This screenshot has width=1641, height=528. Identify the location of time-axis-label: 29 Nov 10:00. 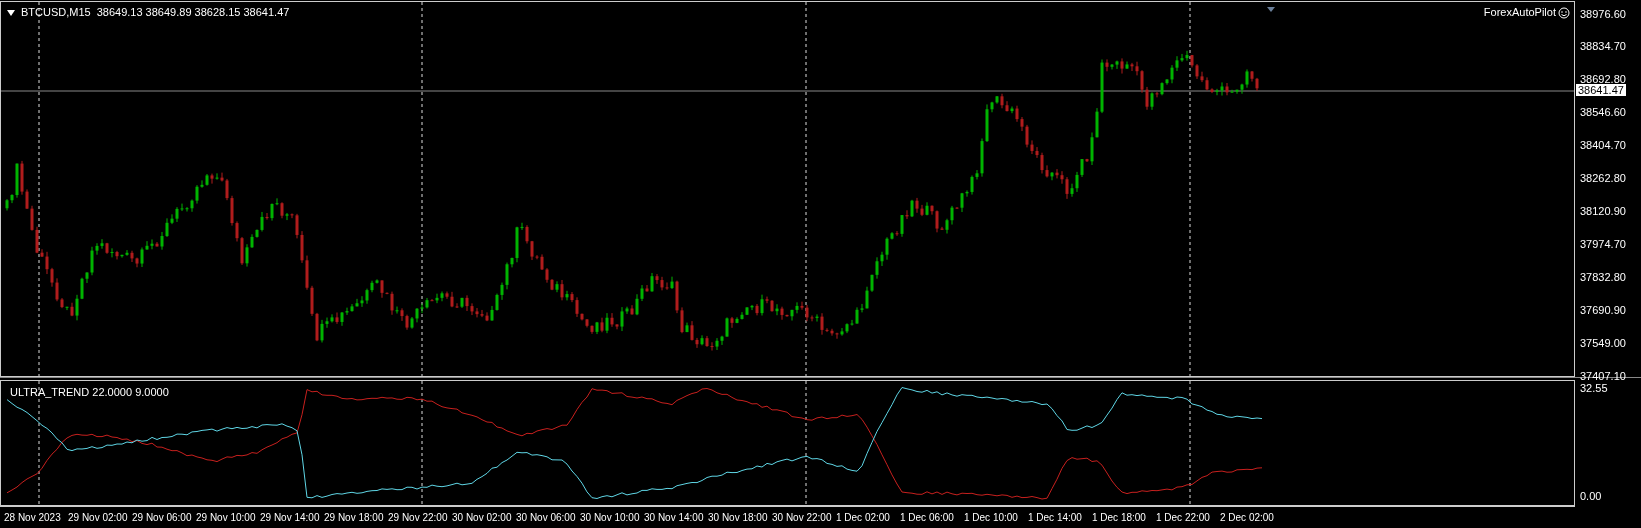
(226, 517).